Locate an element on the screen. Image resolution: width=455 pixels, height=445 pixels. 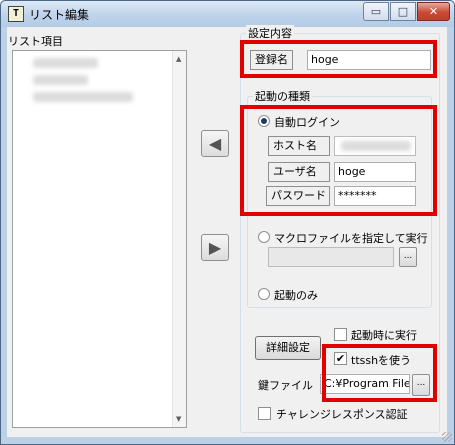
app-icon: T is located at coordinates (16, 14).